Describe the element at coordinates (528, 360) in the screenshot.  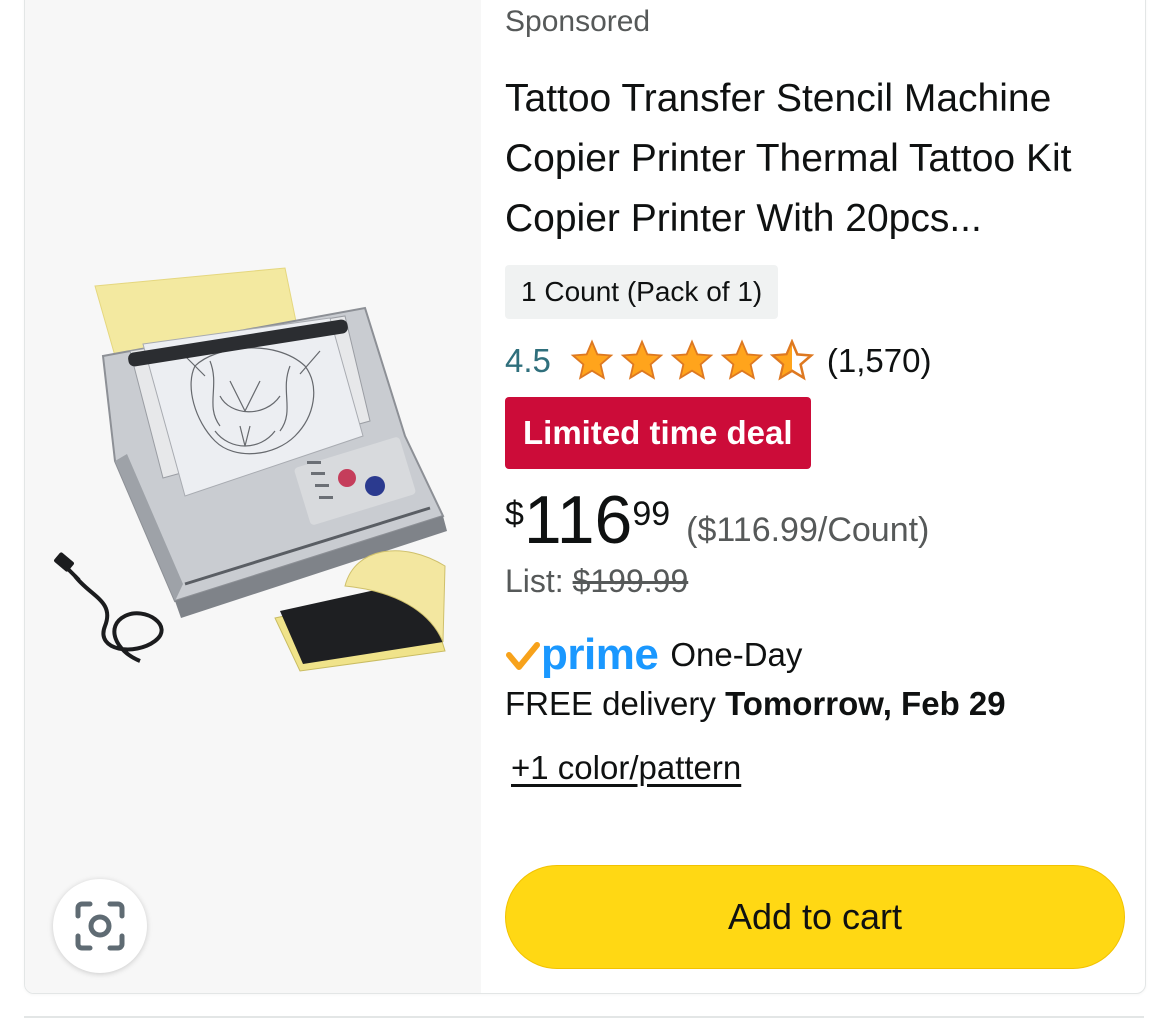
I see `rating-value: 4.5` at that location.